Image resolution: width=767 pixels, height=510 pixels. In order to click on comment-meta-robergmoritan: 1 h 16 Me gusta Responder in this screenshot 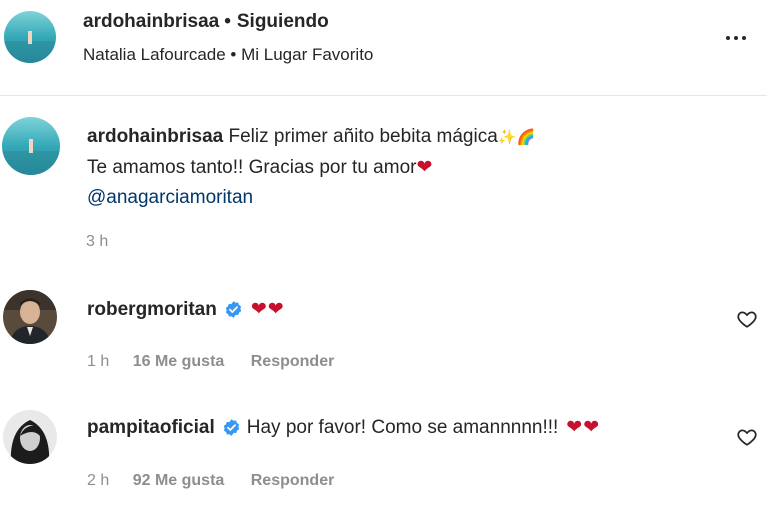, I will do `click(210, 362)`.